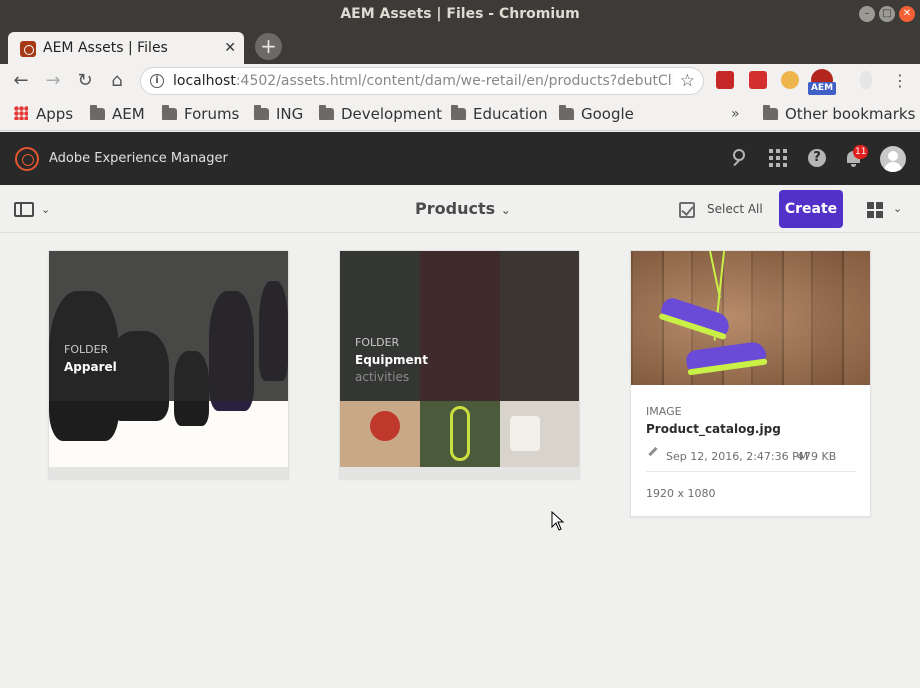 Image resolution: width=920 pixels, height=688 pixels. I want to click on create-button: Create, so click(811, 209).